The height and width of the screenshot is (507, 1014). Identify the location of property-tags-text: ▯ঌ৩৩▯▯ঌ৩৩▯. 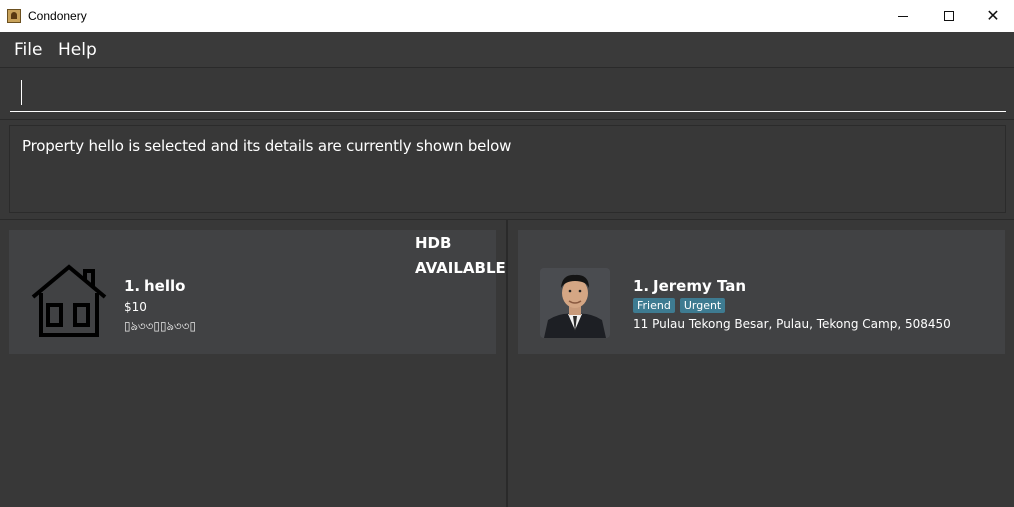
(160, 326).